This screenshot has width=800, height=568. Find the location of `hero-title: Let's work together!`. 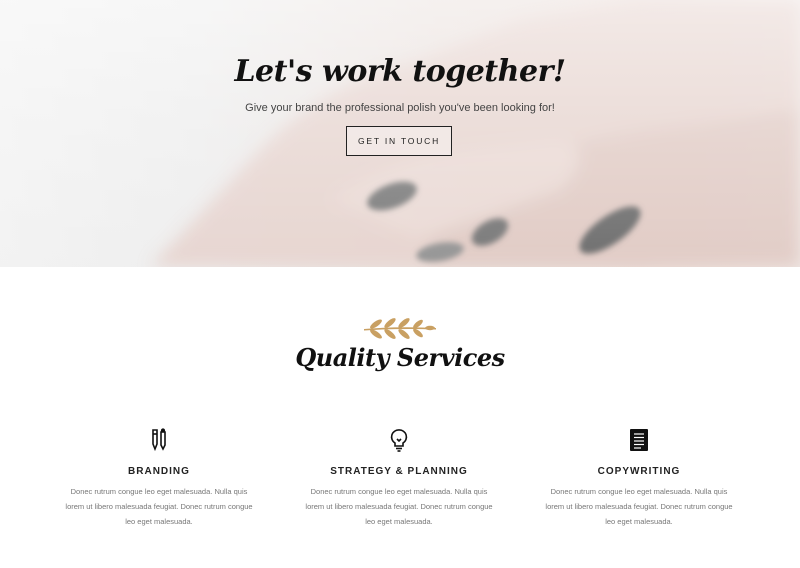

hero-title: Let's work together! is located at coordinates (400, 71).